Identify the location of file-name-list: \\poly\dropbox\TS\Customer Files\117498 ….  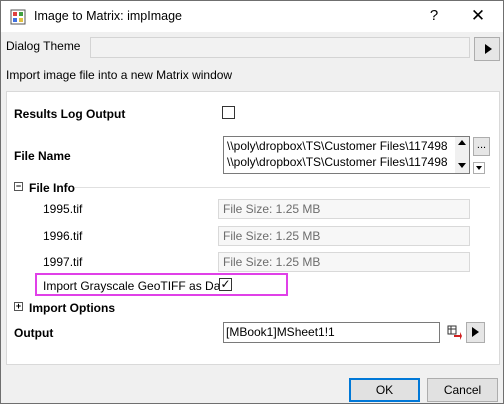
(346, 155).